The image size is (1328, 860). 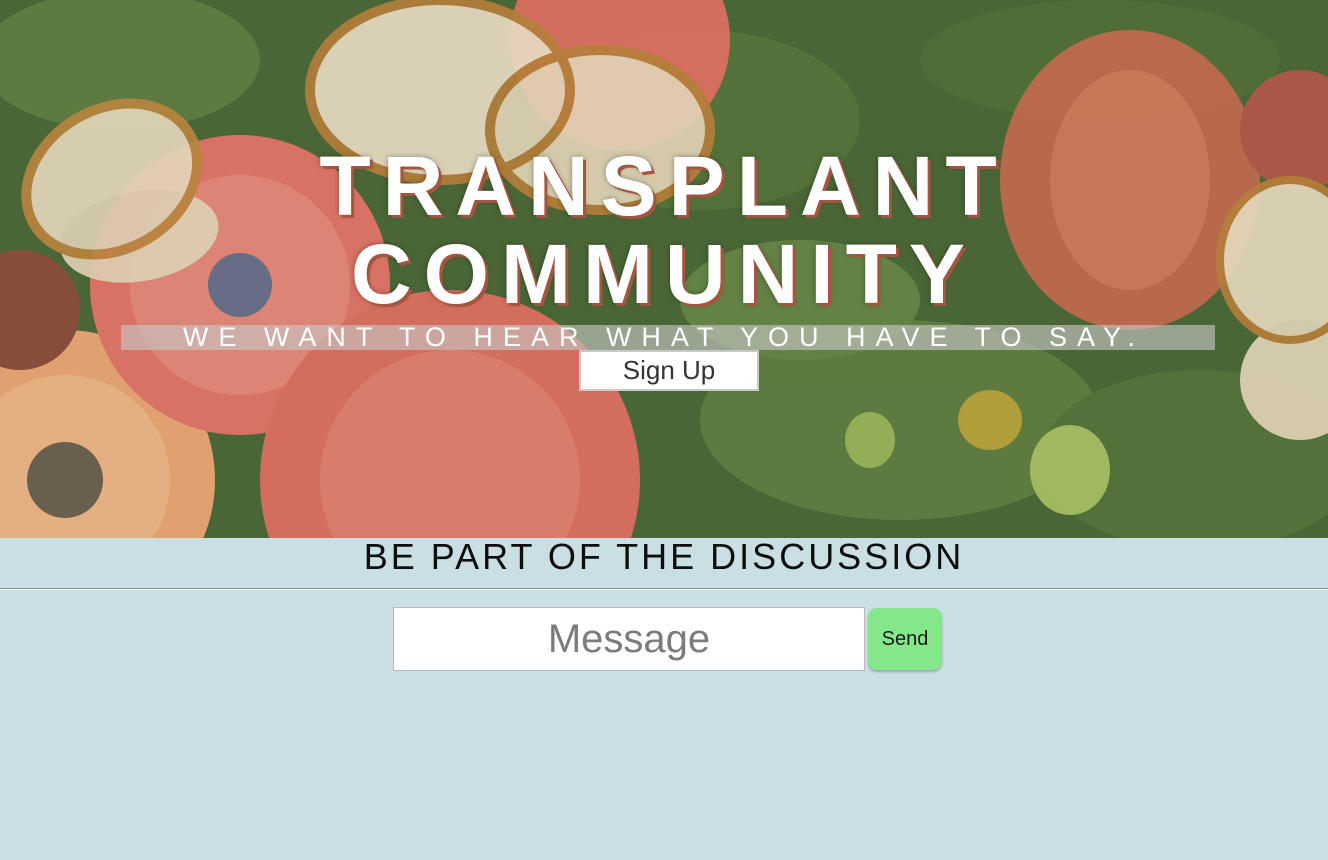 I want to click on sign-up-button: Sign Up, so click(x=669, y=370).